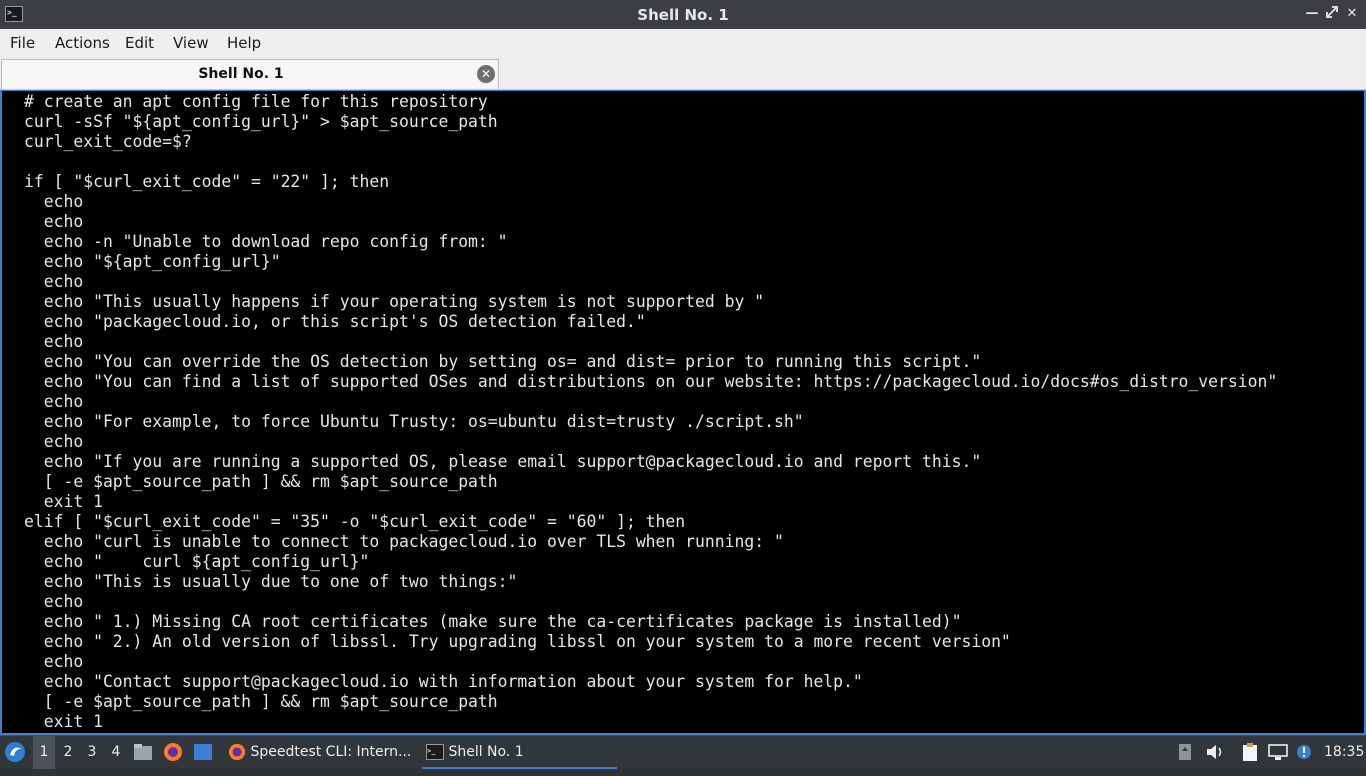  What do you see at coordinates (197, 561) in the screenshot?
I see `terminal-line: echo " curl ${apt_config_url}"` at bounding box center [197, 561].